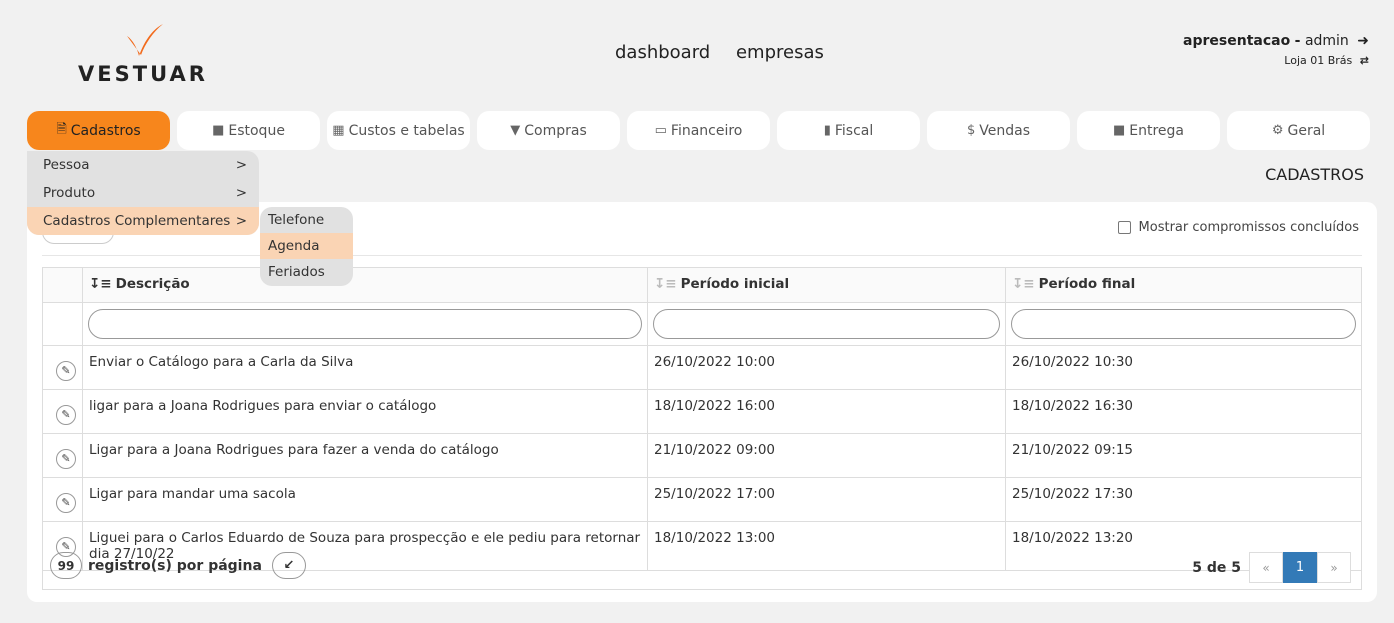  I want to click on top-nav: dashboard empresas, so click(729, 52).